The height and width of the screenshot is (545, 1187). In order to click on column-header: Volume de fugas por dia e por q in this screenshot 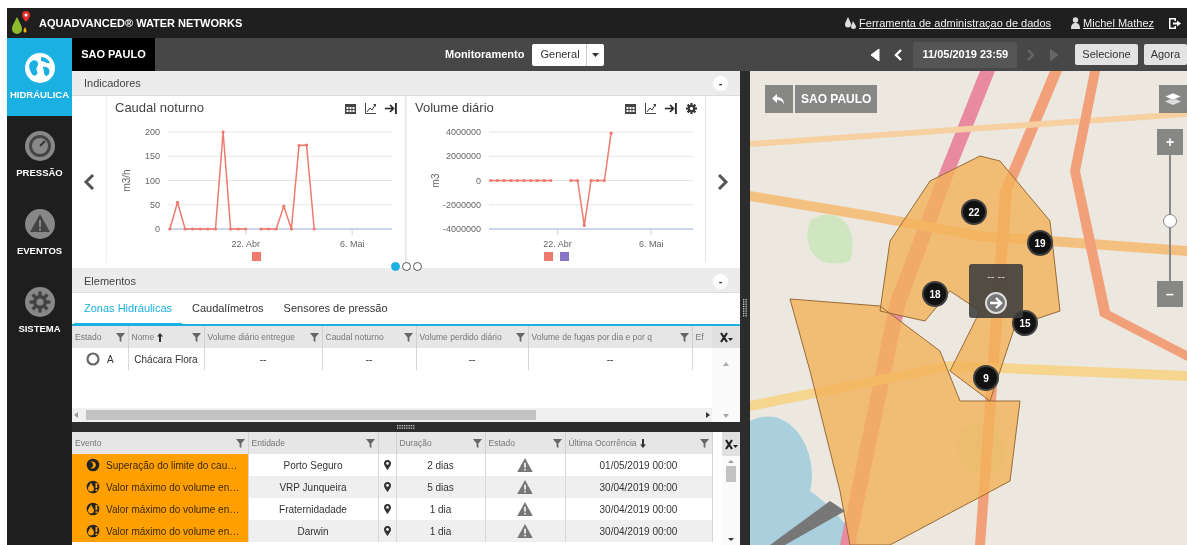, I will do `click(610, 337)`.